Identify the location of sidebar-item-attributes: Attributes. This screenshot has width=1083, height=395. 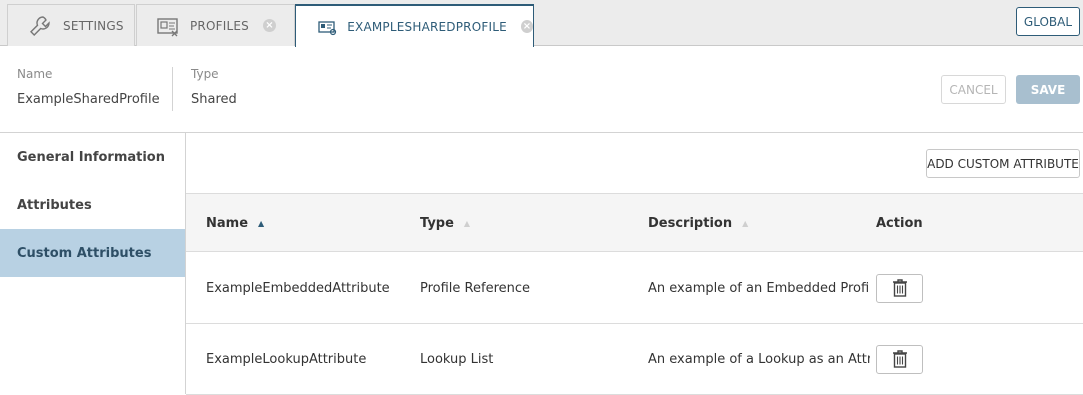
(92, 205).